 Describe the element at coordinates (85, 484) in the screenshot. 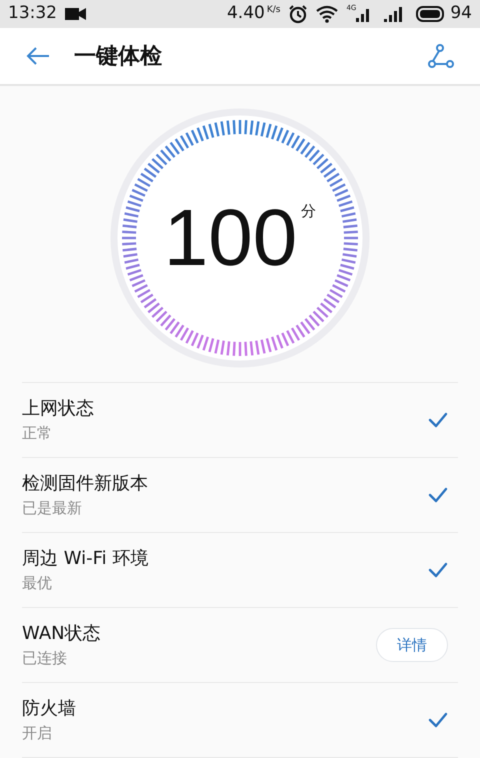

I see `item-title: 检测固件新版本` at that location.